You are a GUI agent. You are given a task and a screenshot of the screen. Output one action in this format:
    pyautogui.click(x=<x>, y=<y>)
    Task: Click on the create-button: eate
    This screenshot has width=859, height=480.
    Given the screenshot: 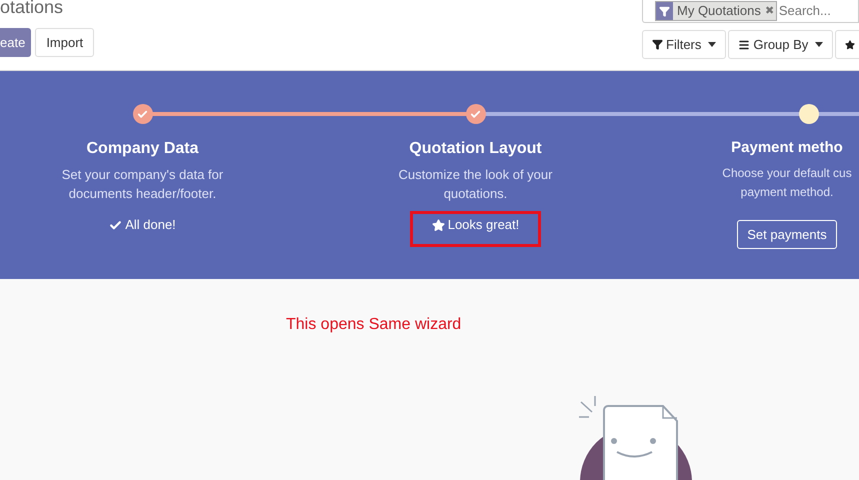 What is the action you would take?
    pyautogui.click(x=16, y=42)
    